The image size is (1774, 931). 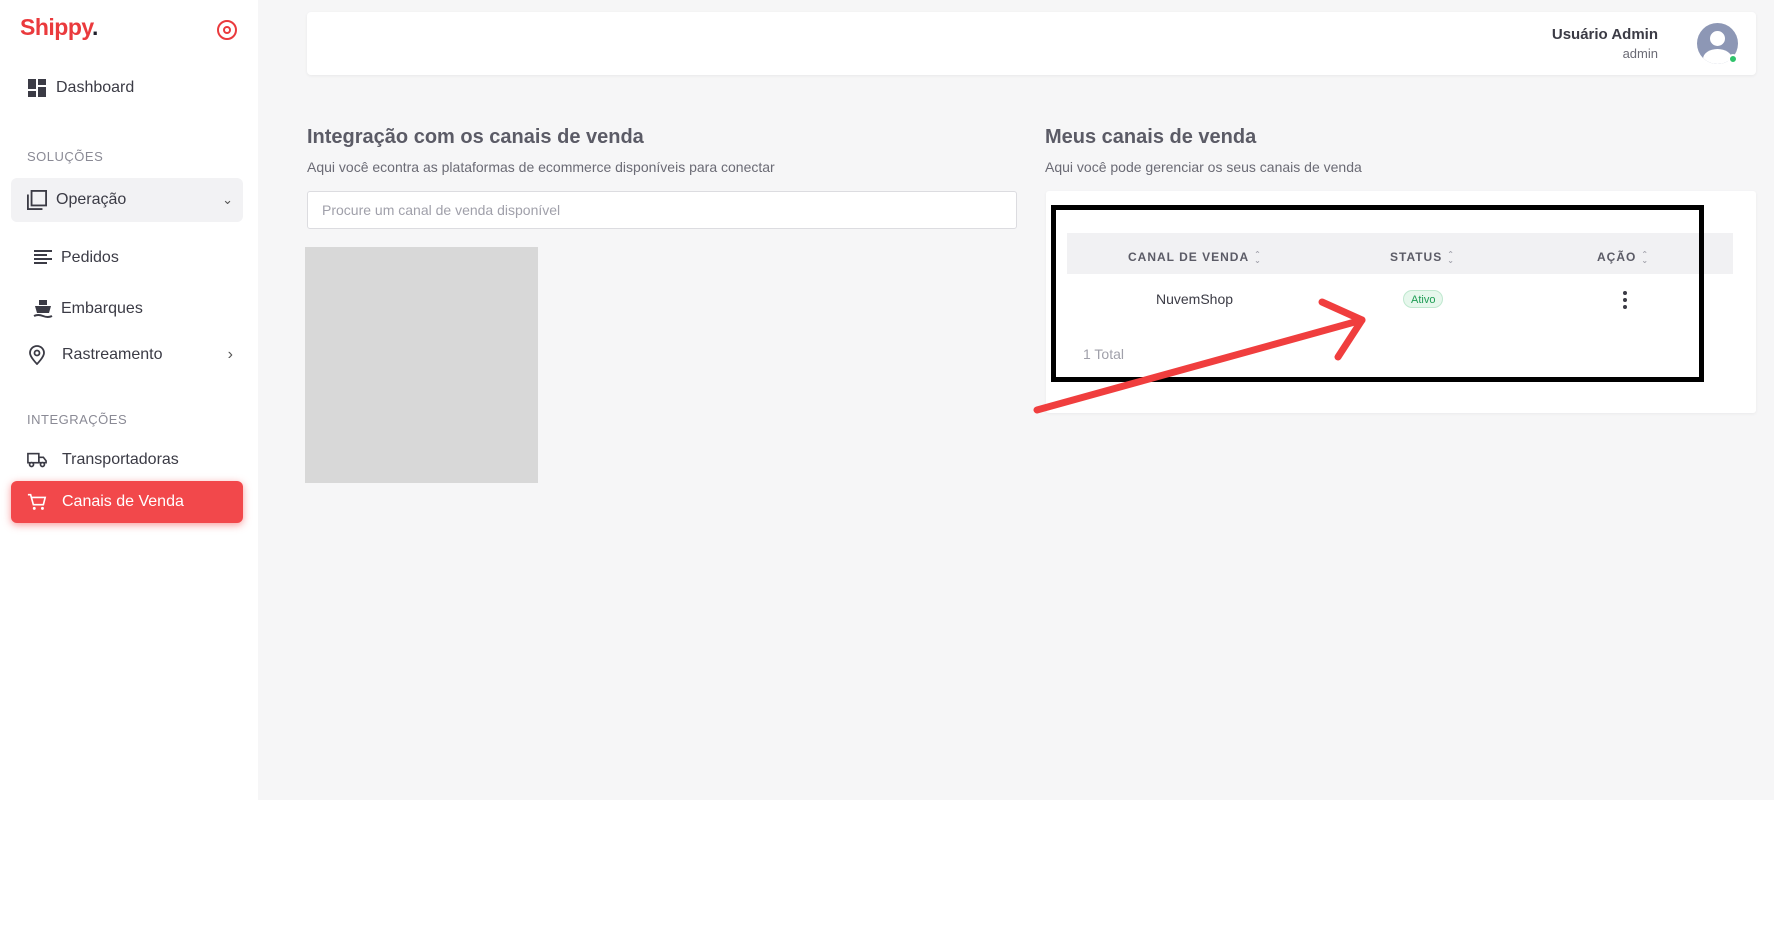 What do you see at coordinates (1031, 43) in the screenshot?
I see `top-bar: Usuário Admin admin` at bounding box center [1031, 43].